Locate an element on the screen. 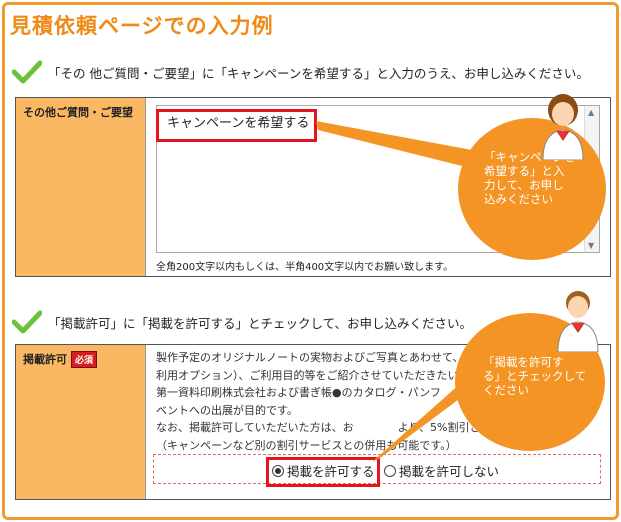 Image resolution: width=621 pixels, height=522 pixels. staff-man-icon is located at coordinates (578, 321).